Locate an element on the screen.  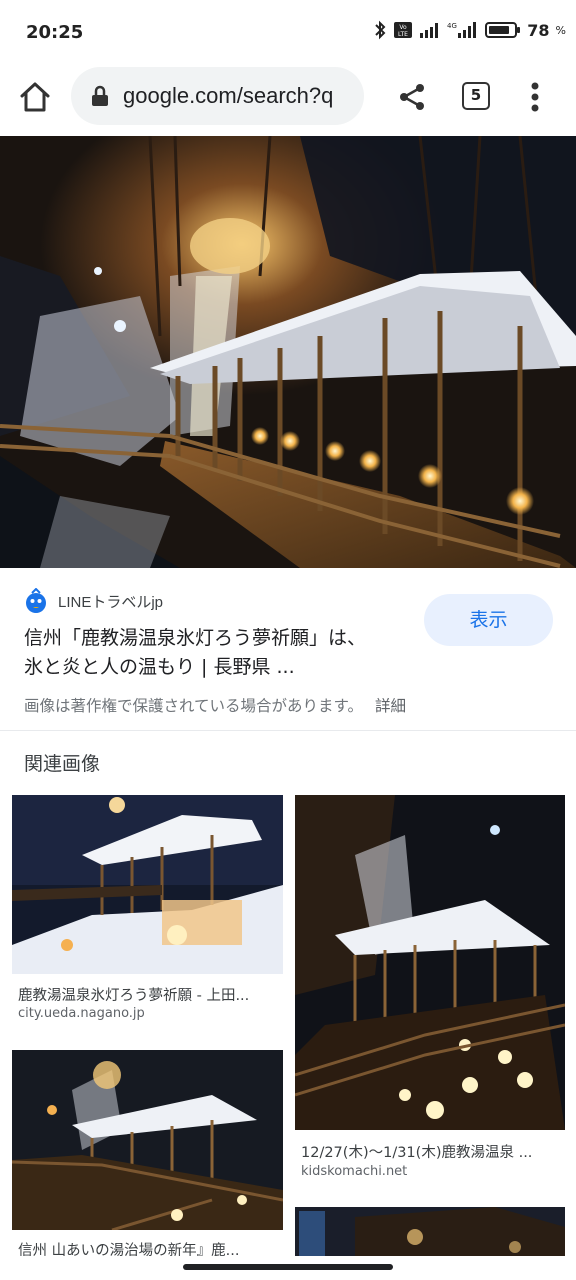
svg-text: 4G is located at coordinates (452, 26).